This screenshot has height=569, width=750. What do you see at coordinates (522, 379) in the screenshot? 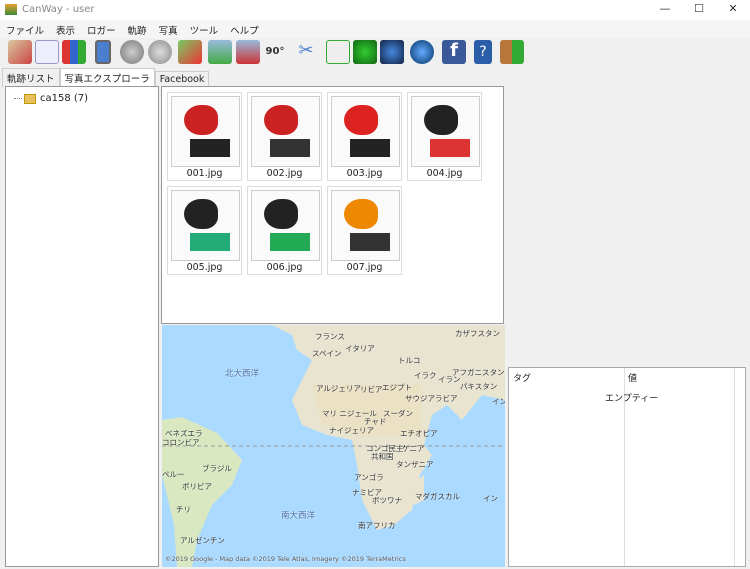
I see `column-tag: タグ` at bounding box center [522, 379].